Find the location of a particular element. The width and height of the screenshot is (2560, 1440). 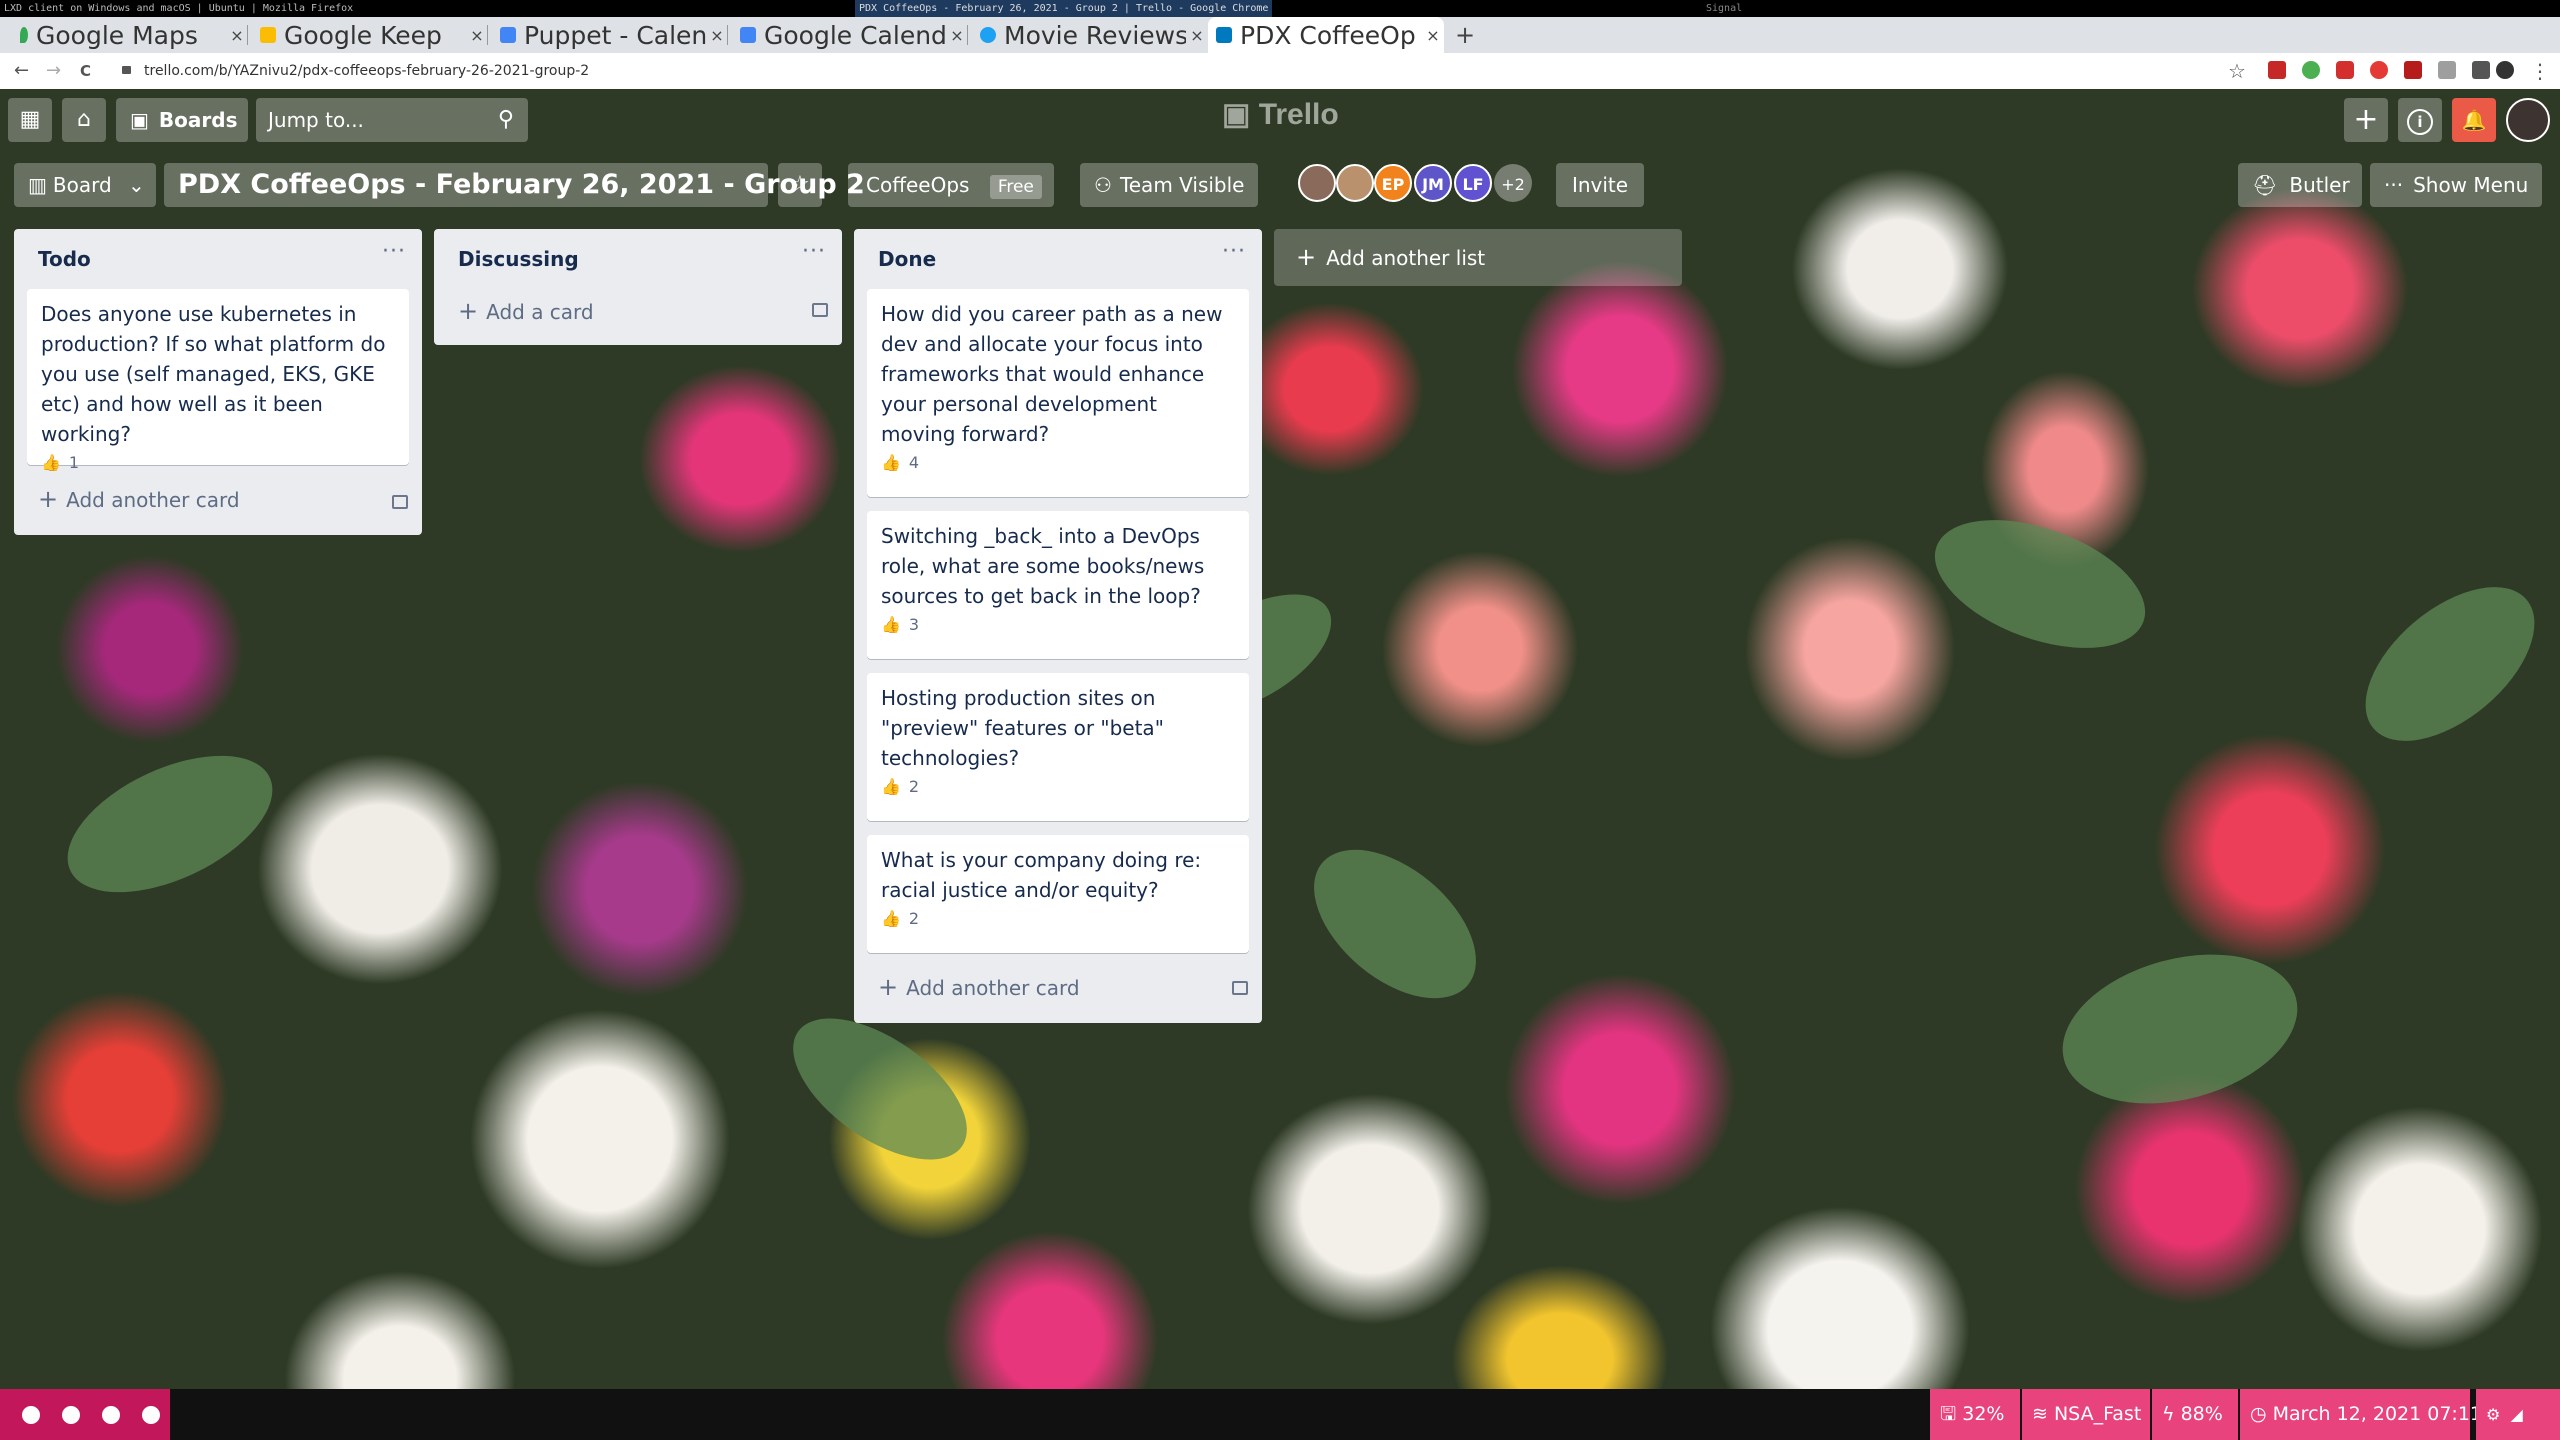

calendar-favicon-icon is located at coordinates (508, 35).